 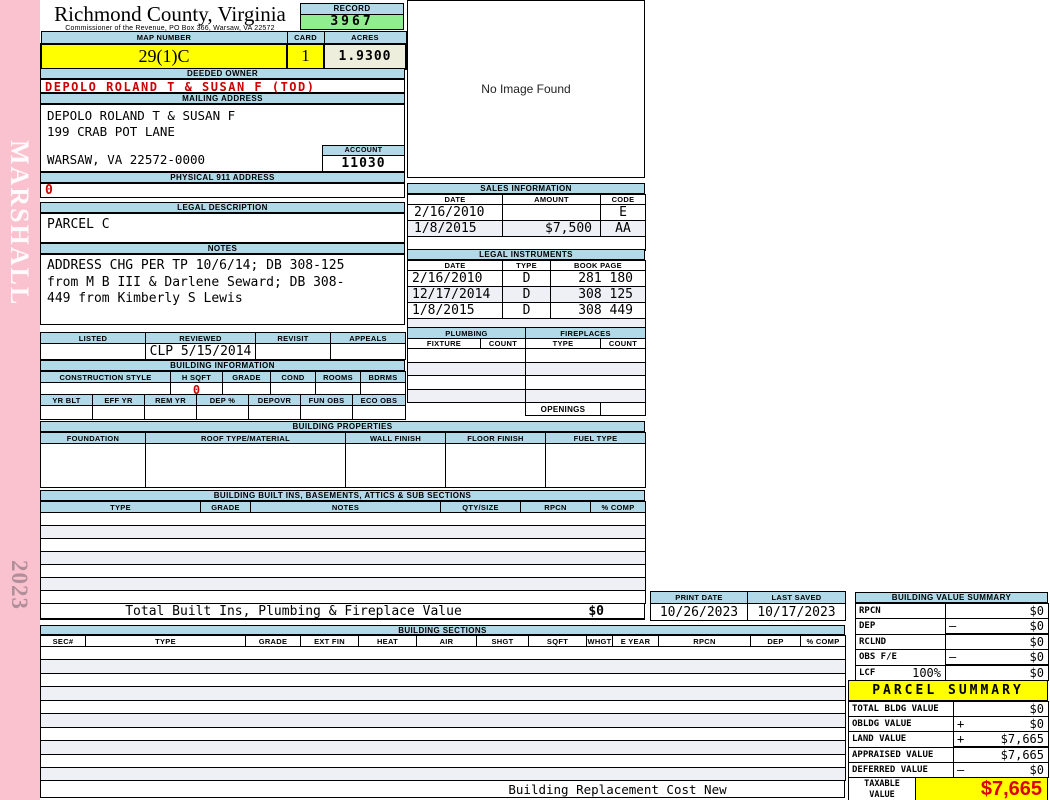 I want to click on bdrms-label: BDRMS, so click(x=383, y=377).